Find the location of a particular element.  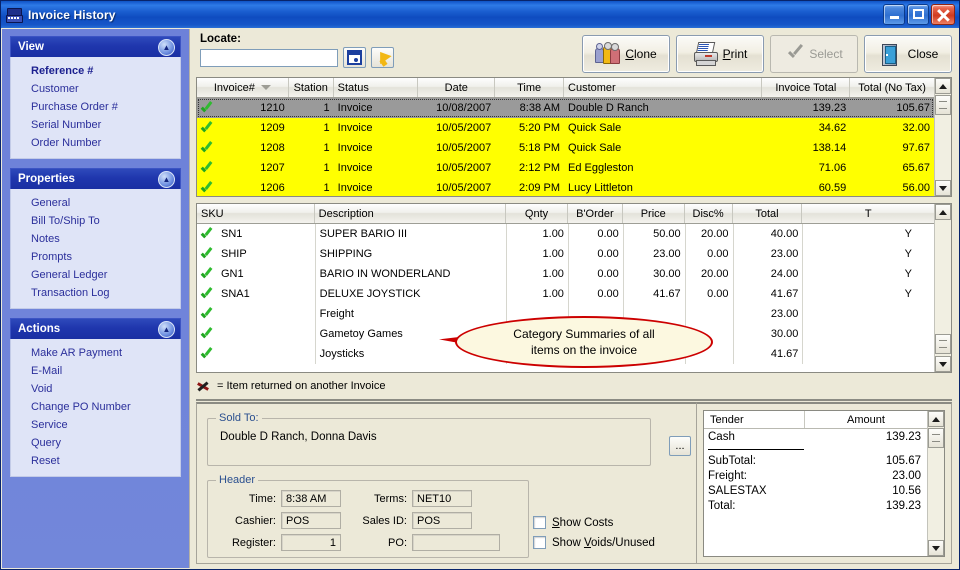

divider is located at coordinates (756, 449).